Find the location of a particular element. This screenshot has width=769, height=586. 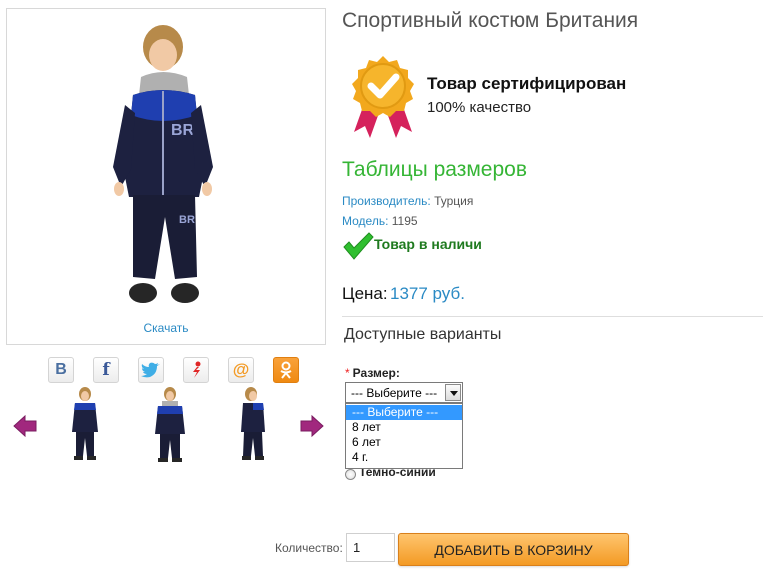

quantity-input is located at coordinates (370, 547).